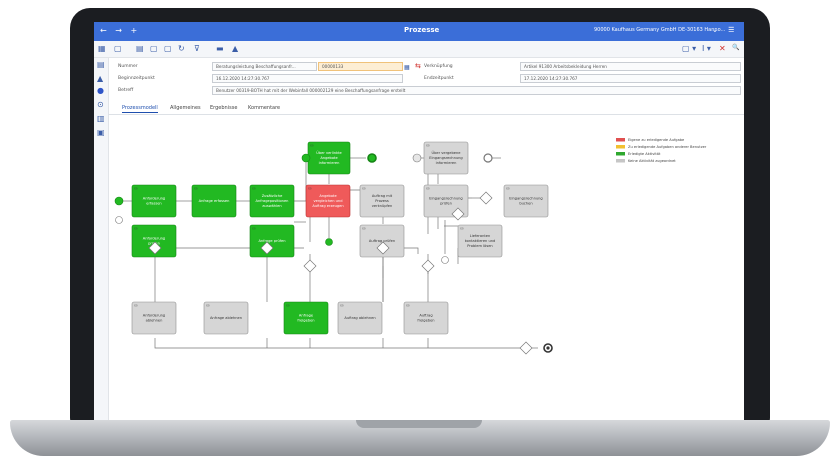 This screenshot has height=463, width=838. Describe the element at coordinates (118, 48) in the screenshot. I see `new-doc-icon: ▢` at that location.